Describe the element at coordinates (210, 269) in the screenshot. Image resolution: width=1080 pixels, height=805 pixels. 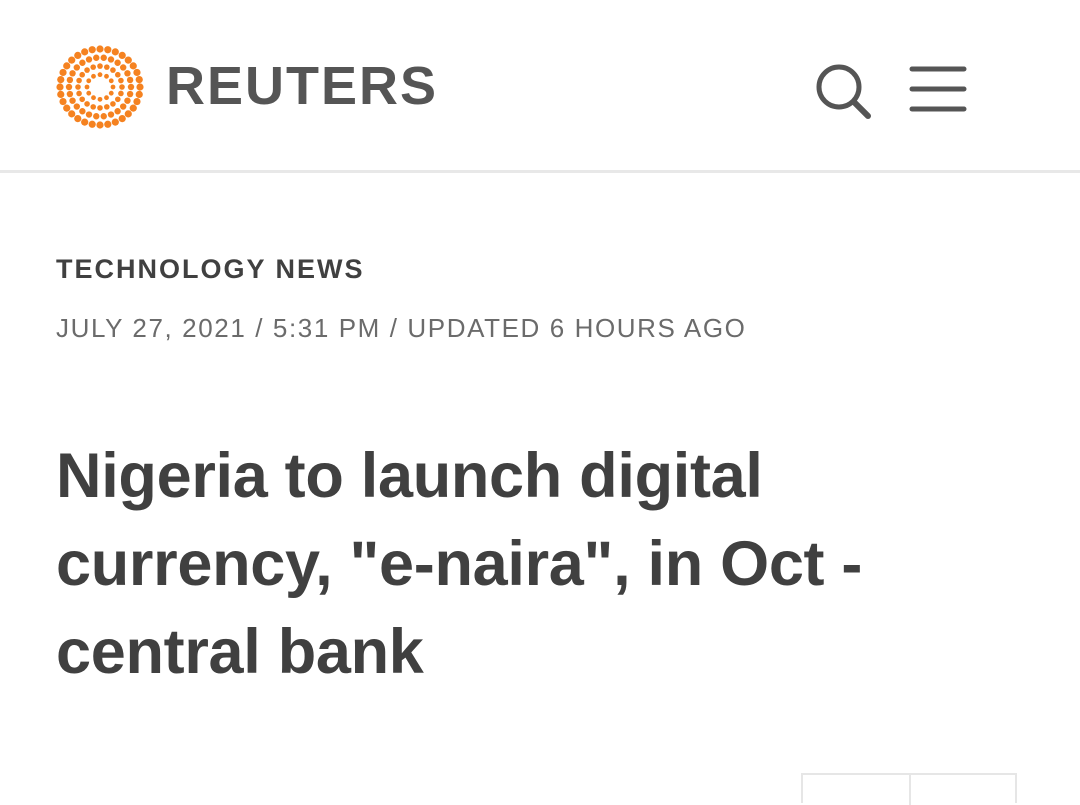
I see `section-label: TECHNOLOGY NEWS` at that location.